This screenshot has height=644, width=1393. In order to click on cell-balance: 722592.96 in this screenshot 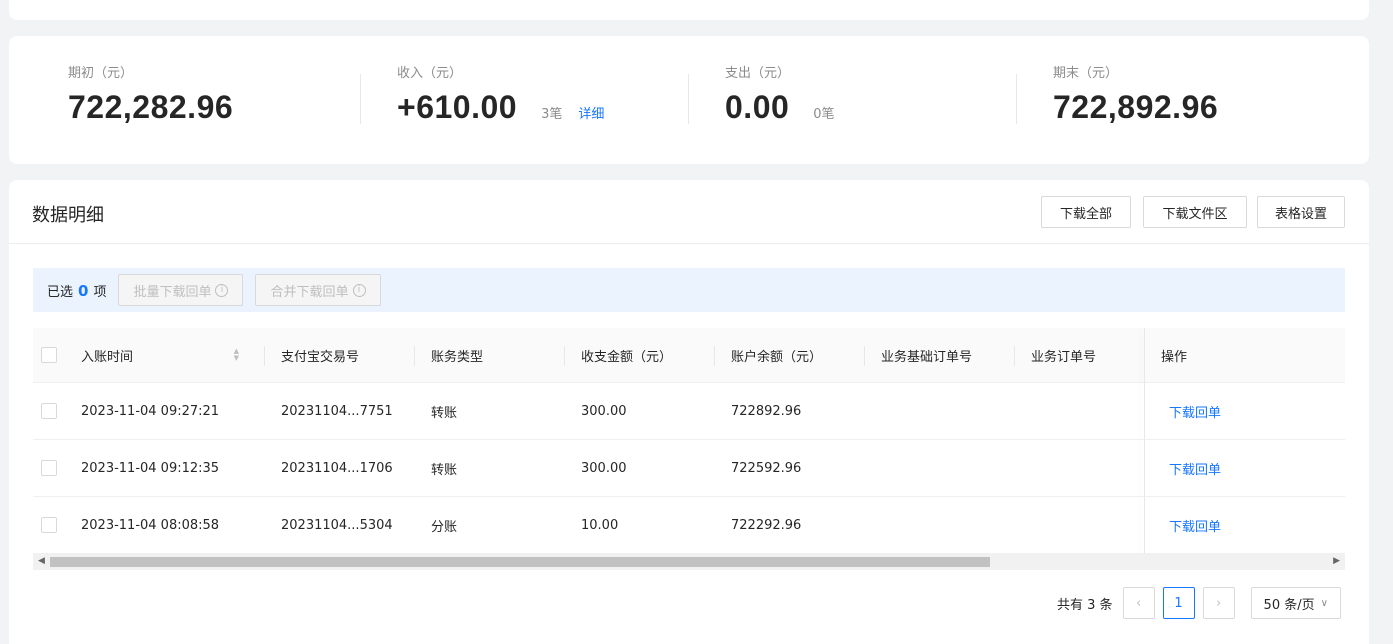, I will do `click(766, 468)`.